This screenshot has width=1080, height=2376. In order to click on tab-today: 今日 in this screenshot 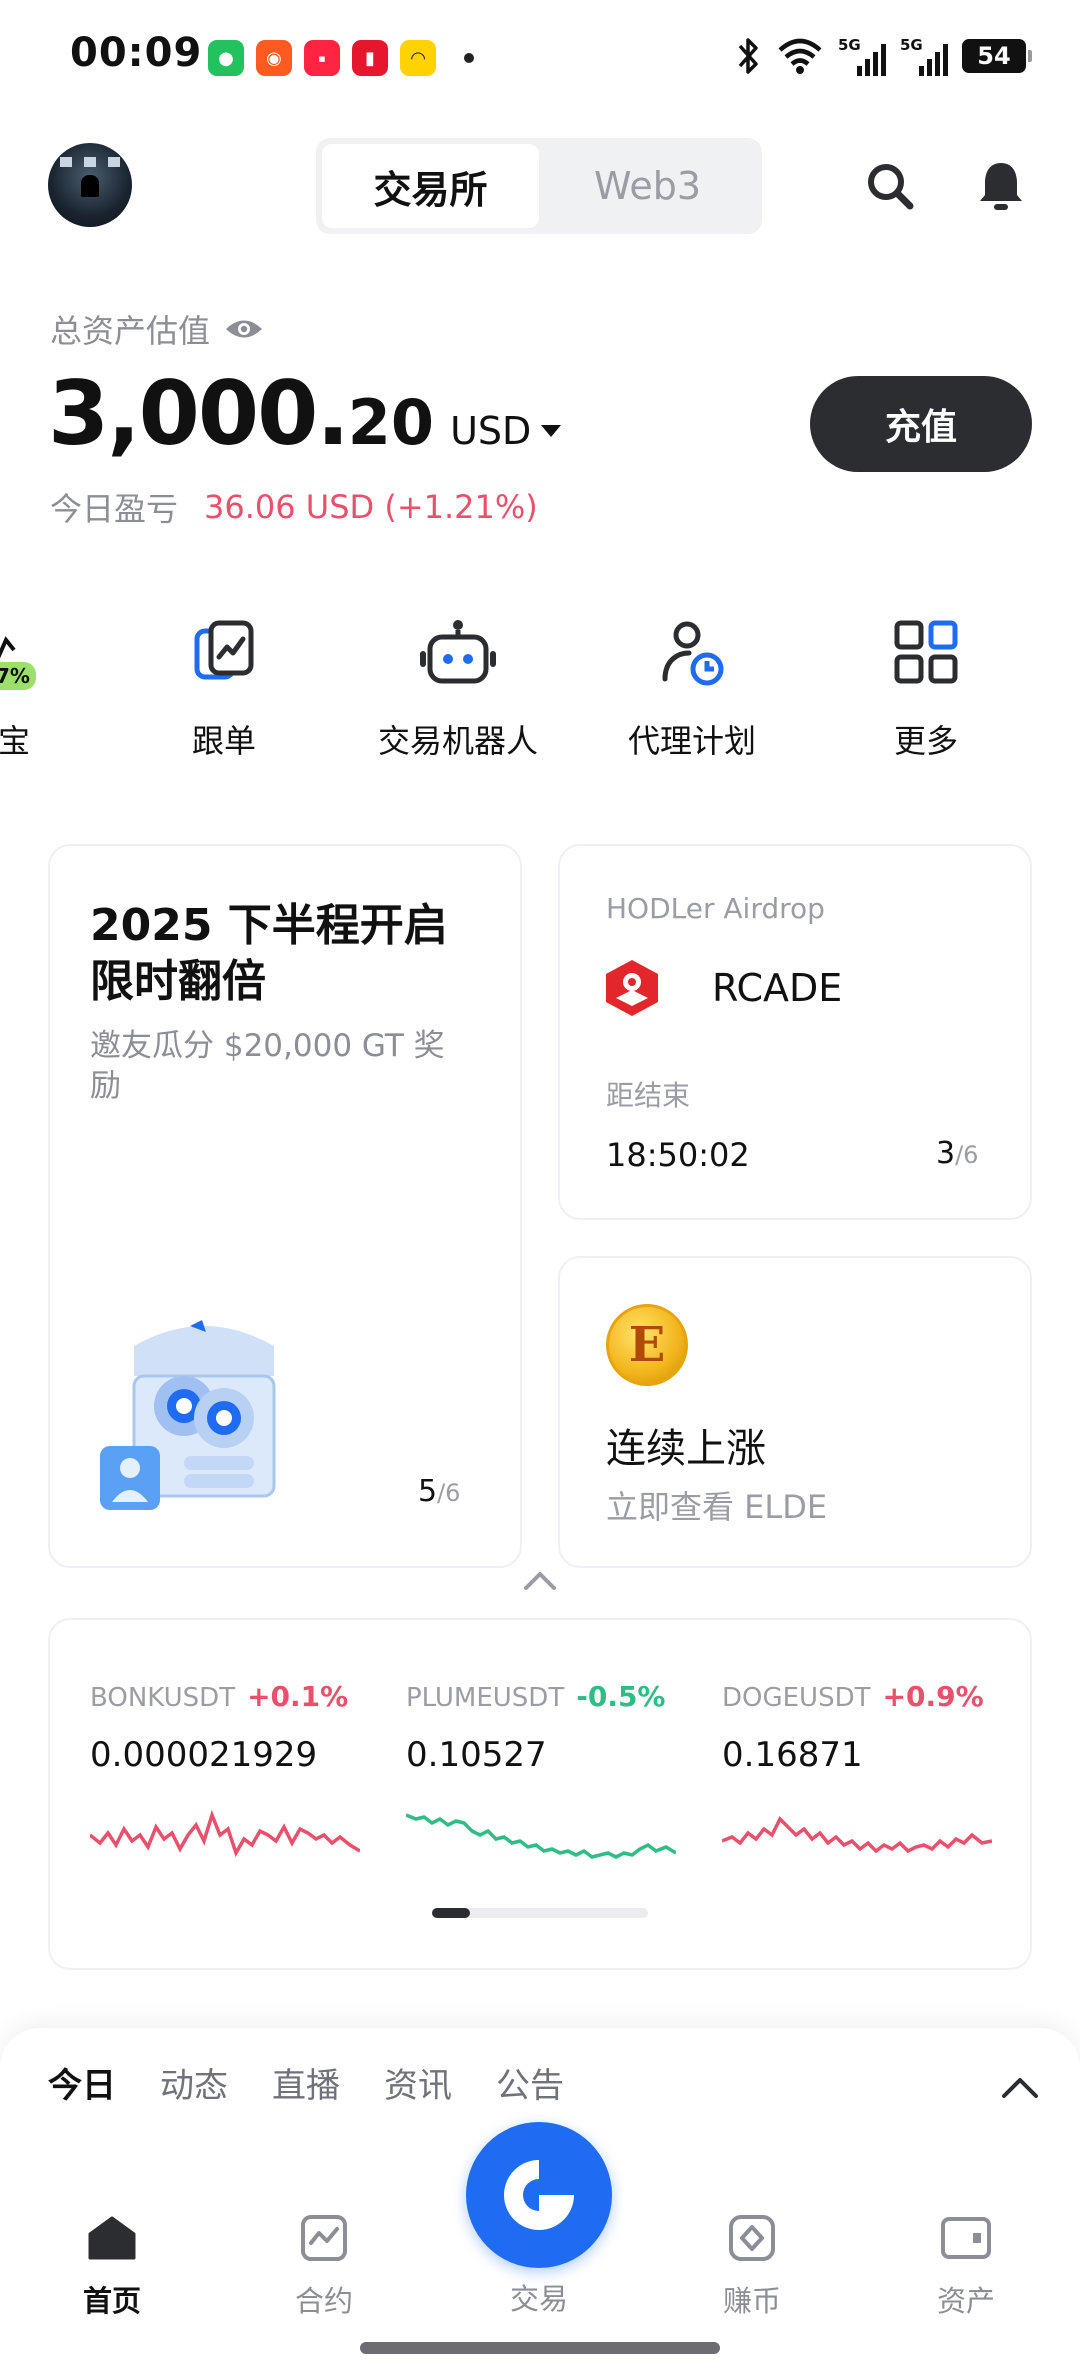, I will do `click(82, 2082)`.